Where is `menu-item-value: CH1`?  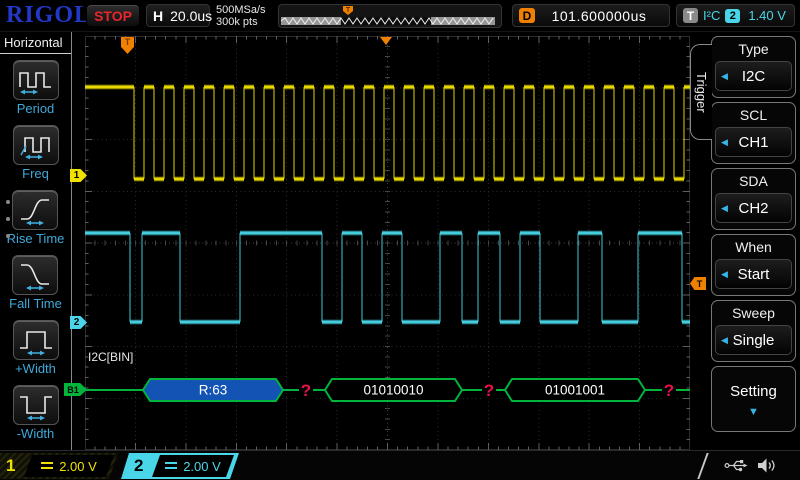
menu-item-value: CH1 is located at coordinates (753, 142).